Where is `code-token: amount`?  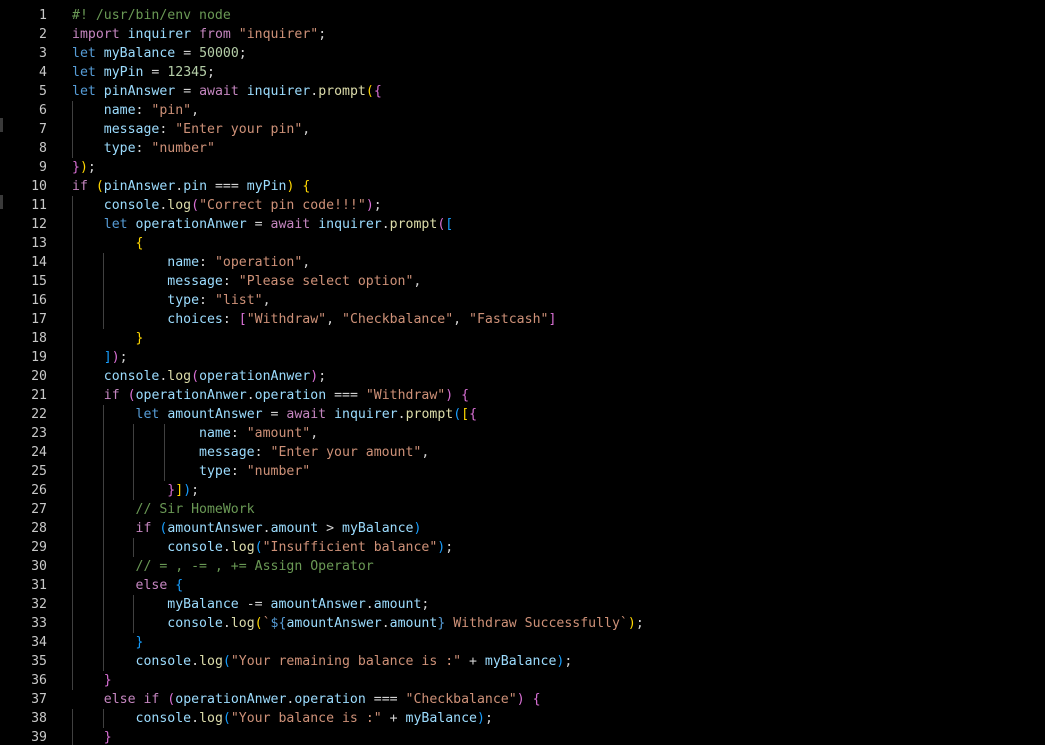 code-token: amount is located at coordinates (397, 604).